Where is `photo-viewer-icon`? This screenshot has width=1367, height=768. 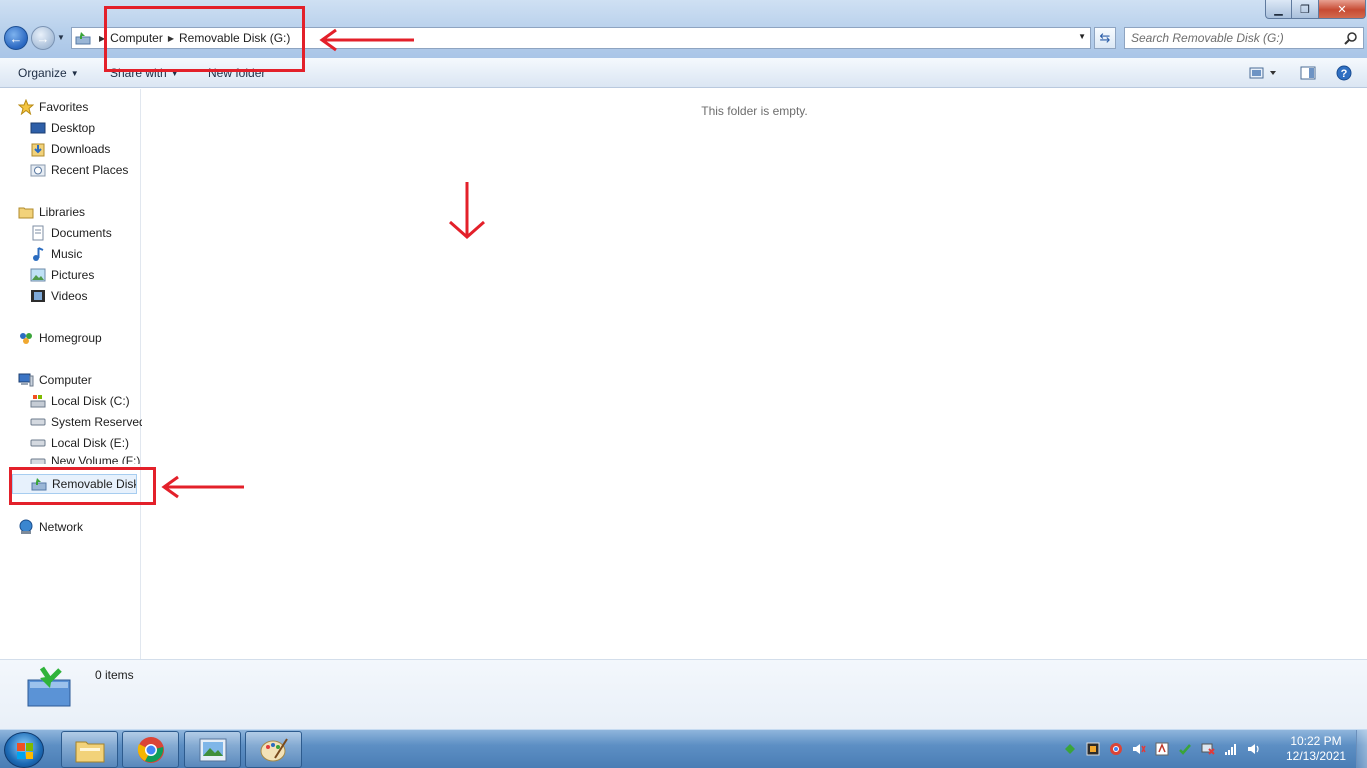 photo-viewer-icon is located at coordinates (212, 749).